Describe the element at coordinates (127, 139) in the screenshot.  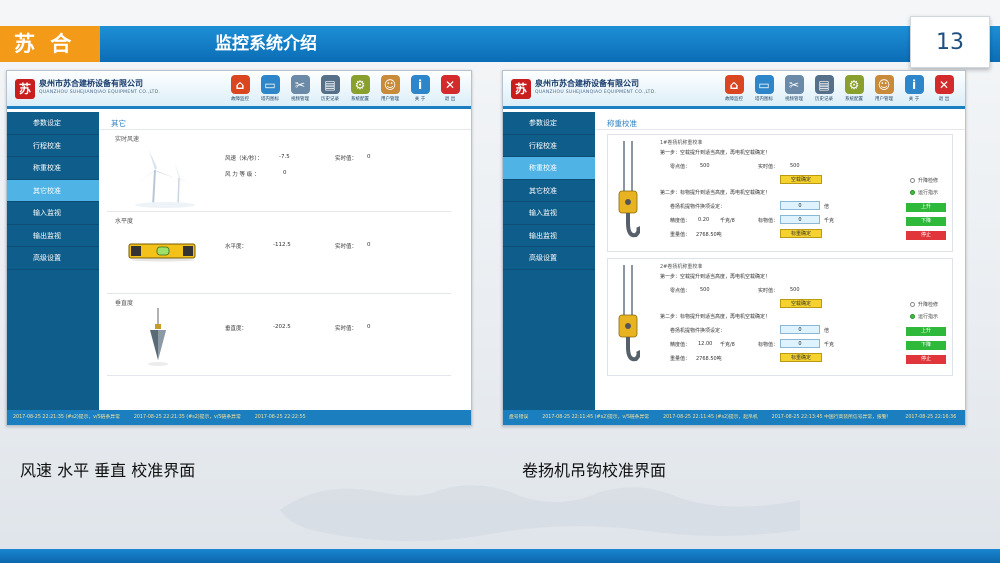
I see `wind-label: 实时风速` at that location.